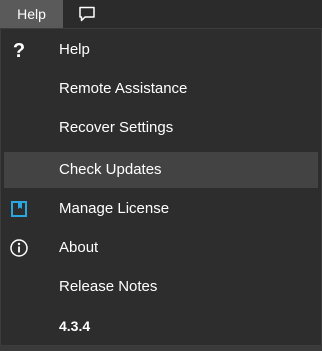 Image resolution: width=322 pixels, height=351 pixels. Describe the element at coordinates (123, 88) in the screenshot. I see `menu-item-label: Remote Assistance` at that location.